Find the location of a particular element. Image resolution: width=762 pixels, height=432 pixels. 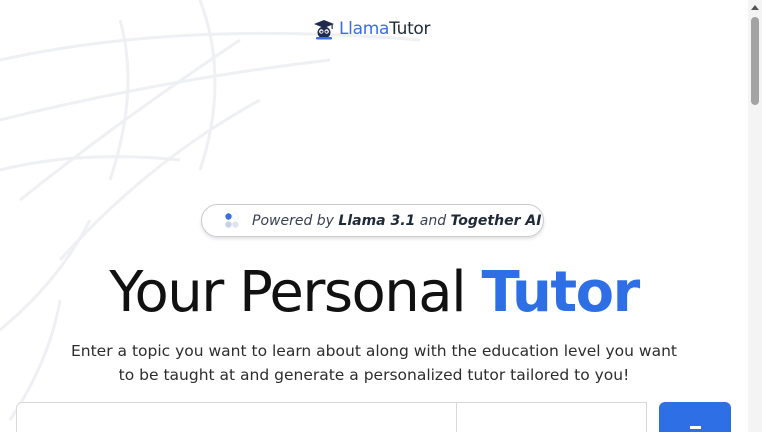

powered-by-text: Powered by Llama 3.1 and Together AI is located at coordinates (396, 221).